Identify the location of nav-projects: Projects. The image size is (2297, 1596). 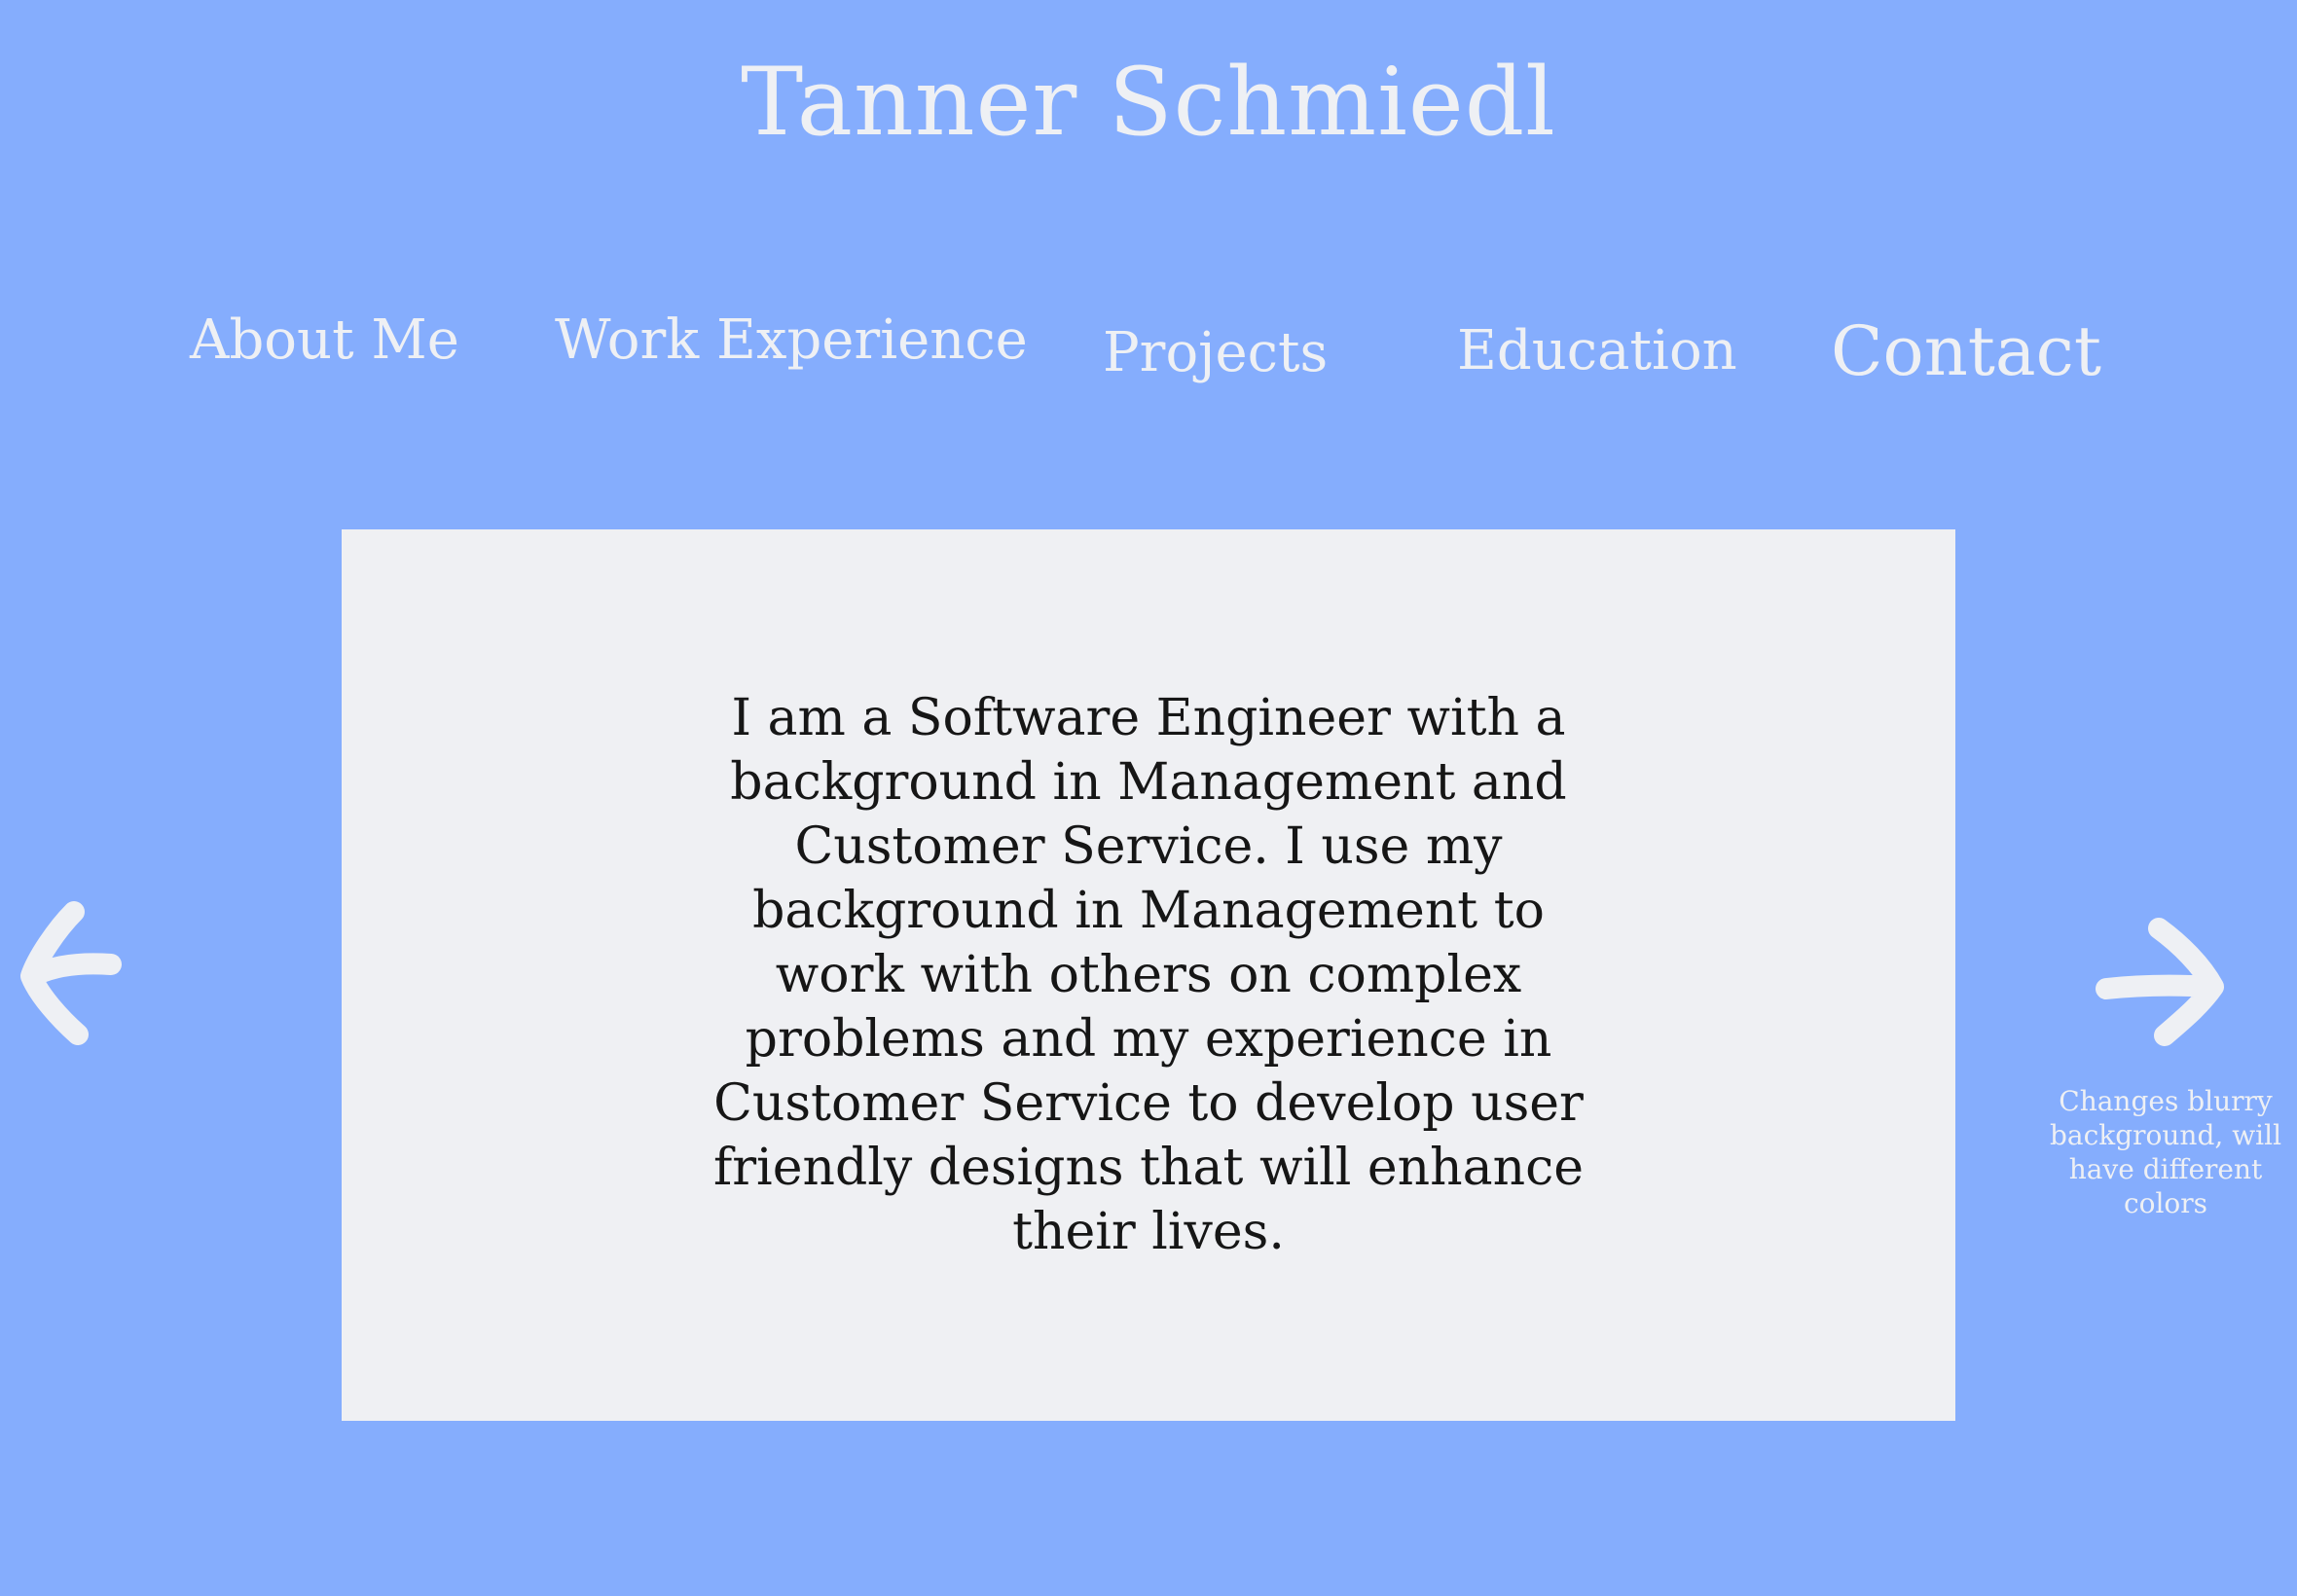
(1215, 353).